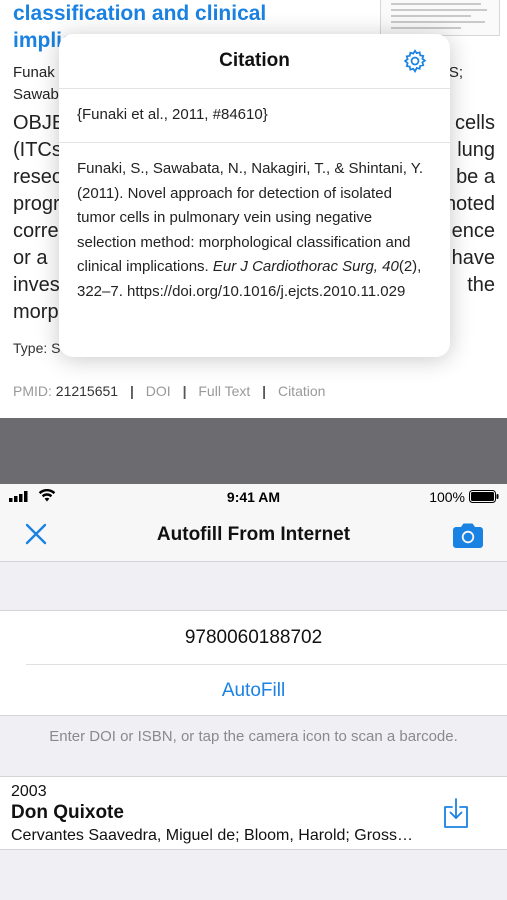 This screenshot has height=900, width=507. I want to click on abstract-text: ence, so click(473, 231).